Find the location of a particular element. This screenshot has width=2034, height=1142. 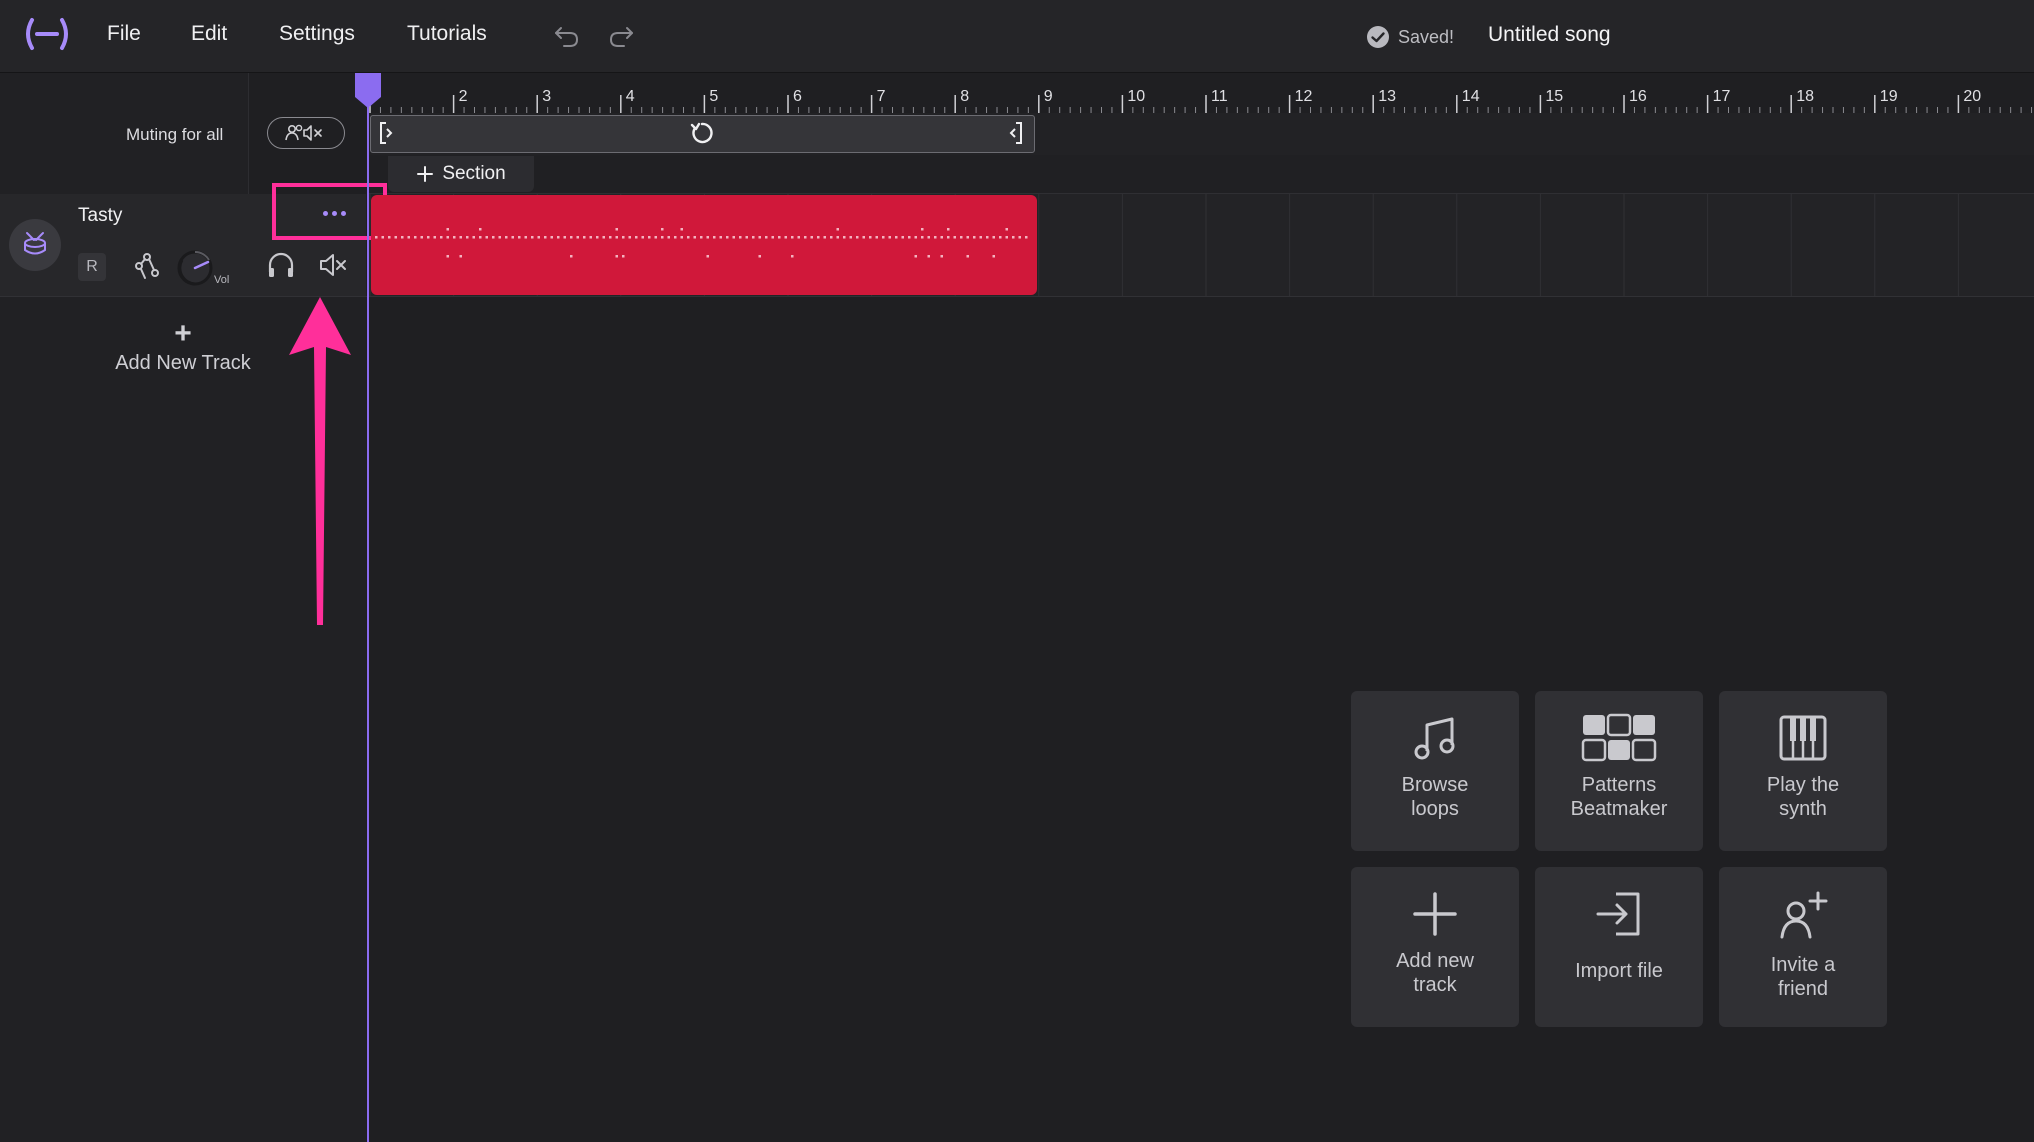

track-instrument-icon is located at coordinates (35, 245).